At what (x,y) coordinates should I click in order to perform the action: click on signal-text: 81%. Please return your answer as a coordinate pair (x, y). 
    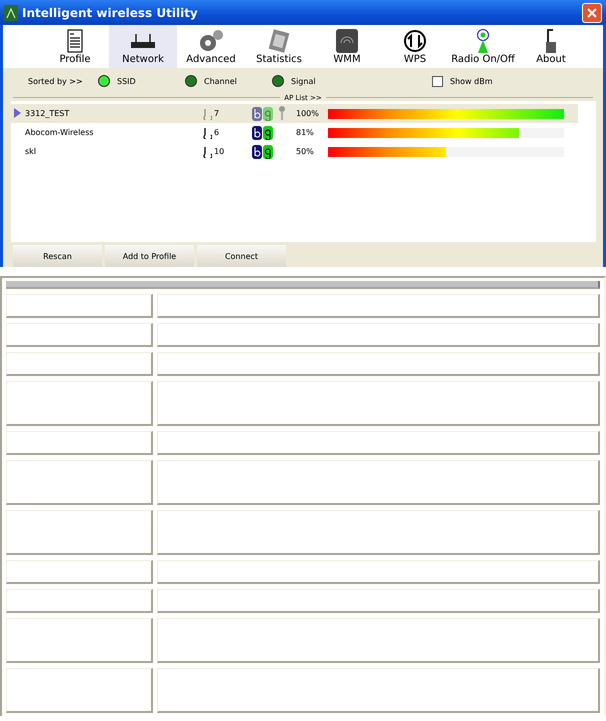
    Looking at the image, I should click on (305, 132).